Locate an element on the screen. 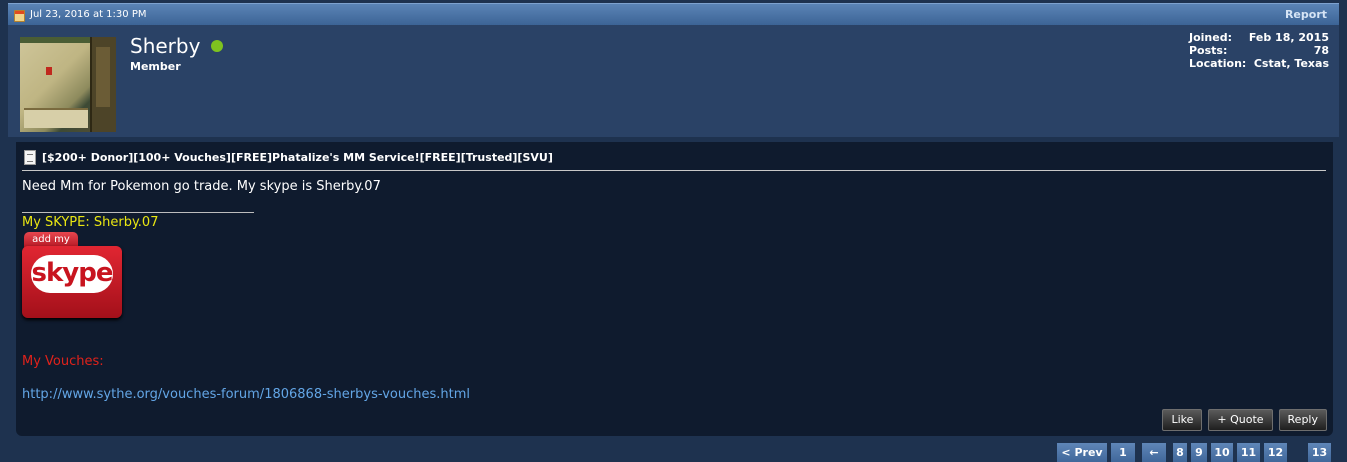  signature-divider is located at coordinates (138, 212).